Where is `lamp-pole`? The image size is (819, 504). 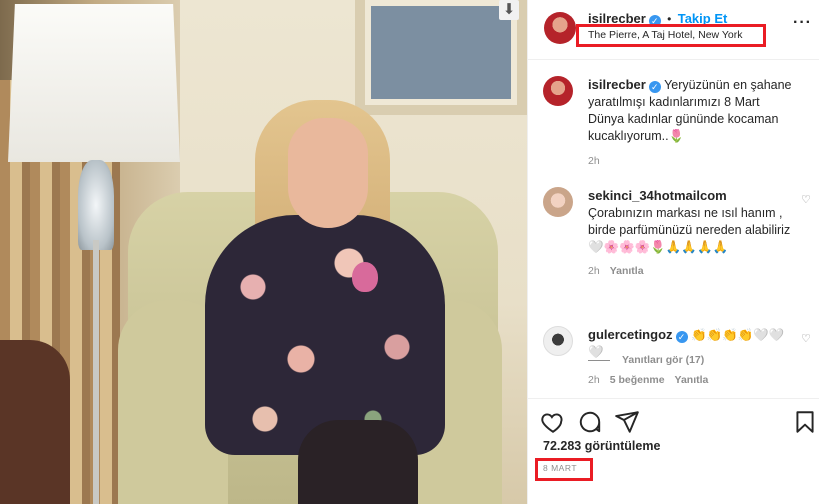 lamp-pole is located at coordinates (96, 372).